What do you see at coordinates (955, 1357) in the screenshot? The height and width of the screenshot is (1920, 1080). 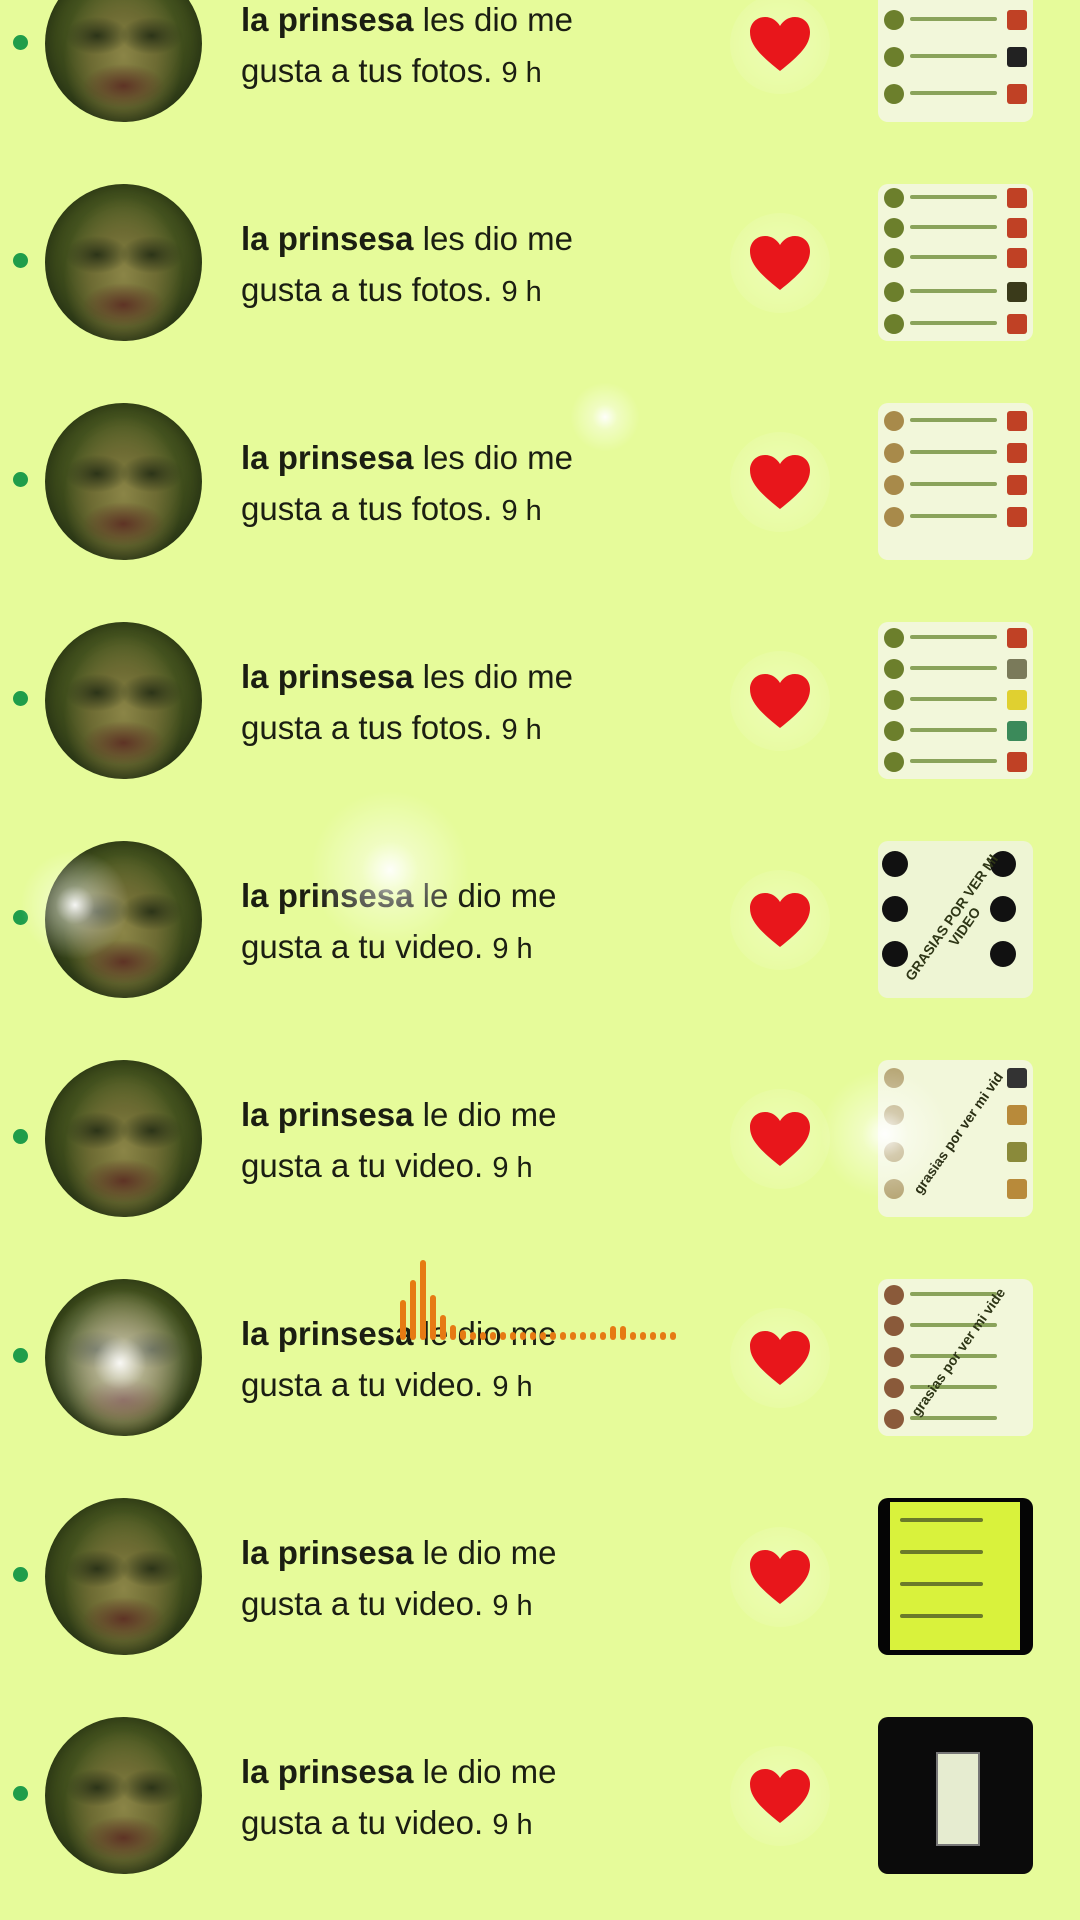 I see `video-thumbnail: grasias por ver mi vide` at bounding box center [955, 1357].